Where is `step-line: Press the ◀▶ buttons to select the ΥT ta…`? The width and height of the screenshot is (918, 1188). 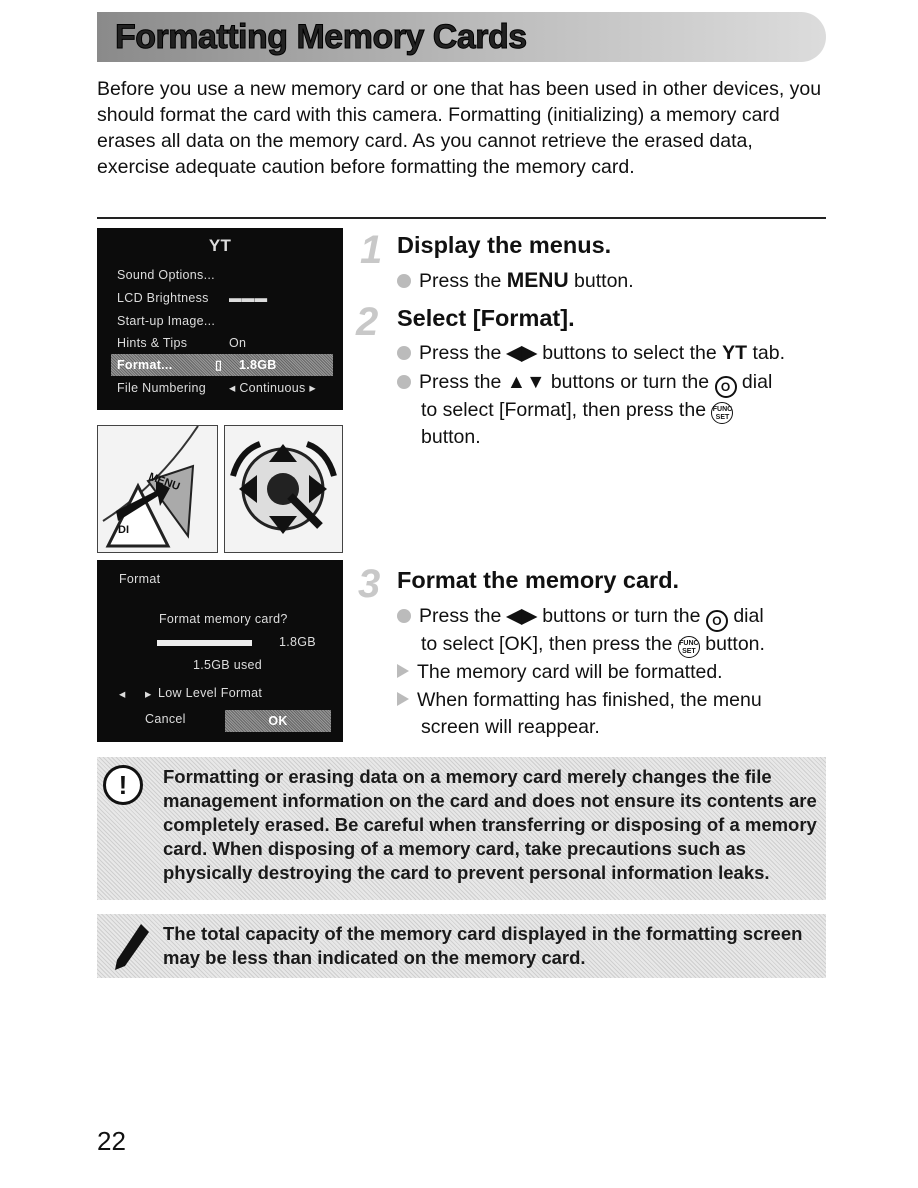 step-line: Press the ◀▶ buttons to select the ΥT ta… is located at coordinates (591, 353).